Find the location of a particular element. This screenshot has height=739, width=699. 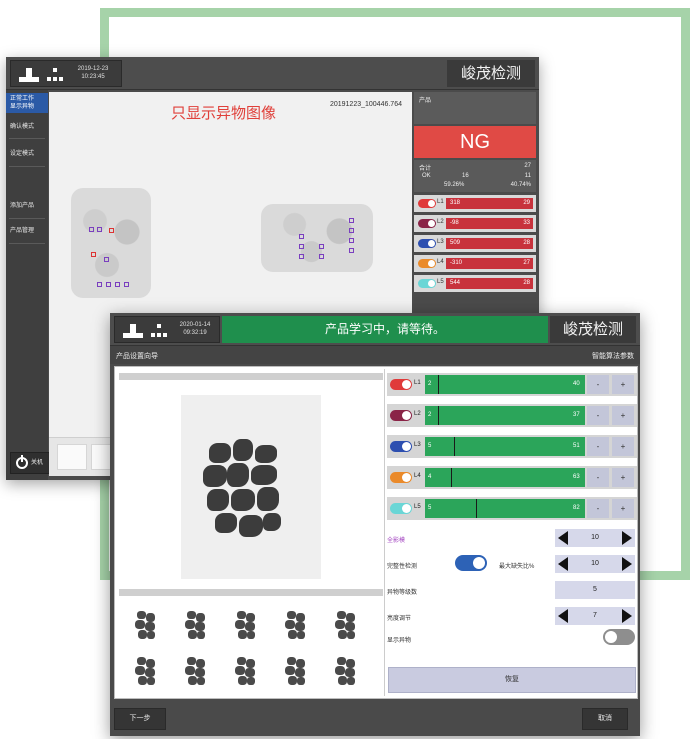

sidebar-item-setting-mode: 设定模式 is located at coordinates (27, 154).